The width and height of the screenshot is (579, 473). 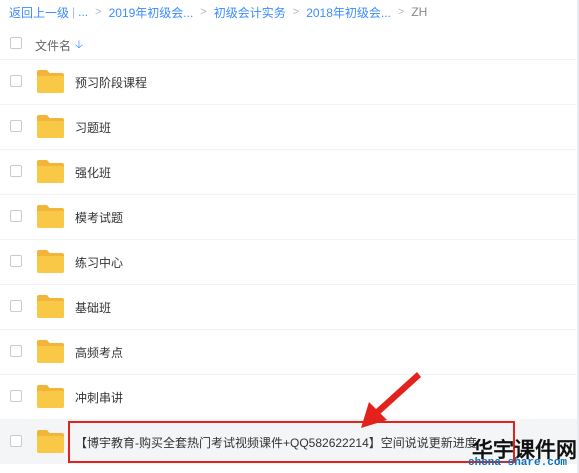 What do you see at coordinates (289, 171) in the screenshot?
I see `file-row: 强化班` at bounding box center [289, 171].